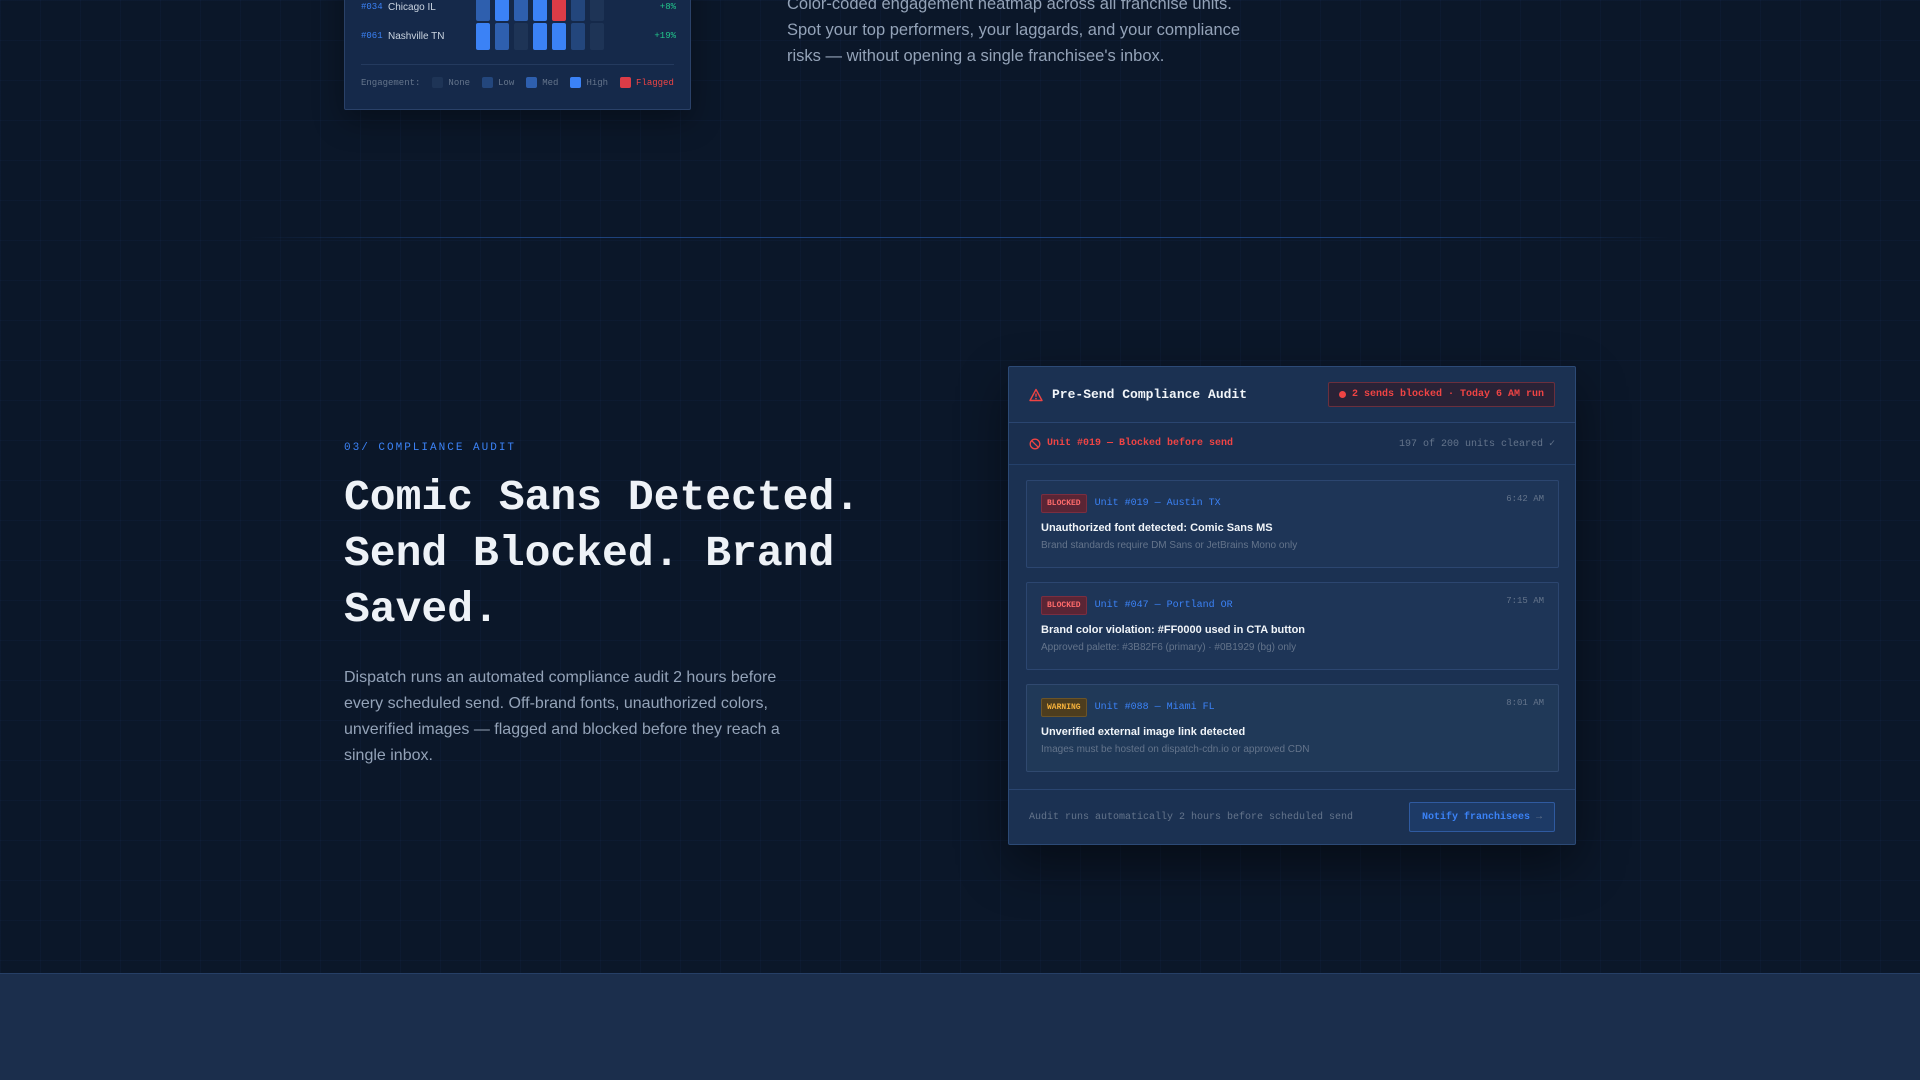 This screenshot has width=1920, height=1080. What do you see at coordinates (589, 82) in the screenshot?
I see `legend-item-high: High` at bounding box center [589, 82].